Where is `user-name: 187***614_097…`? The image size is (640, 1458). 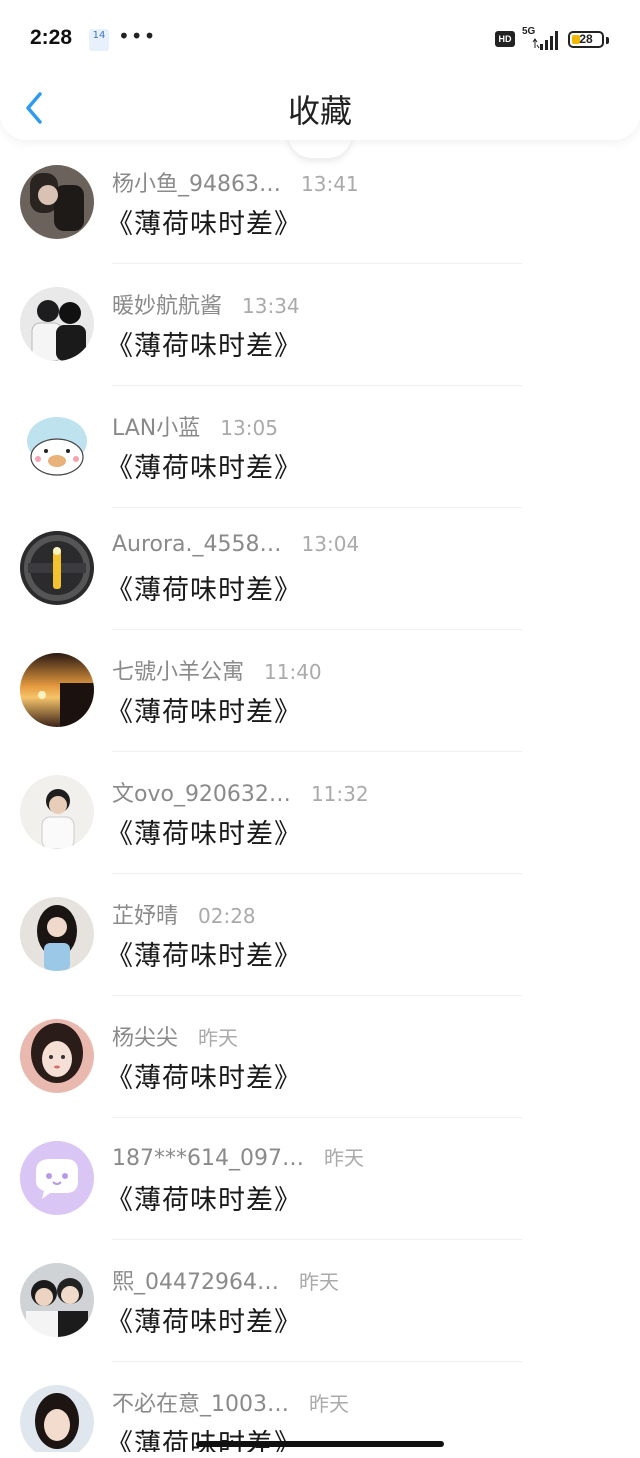 user-name: 187***614_097… is located at coordinates (208, 1158).